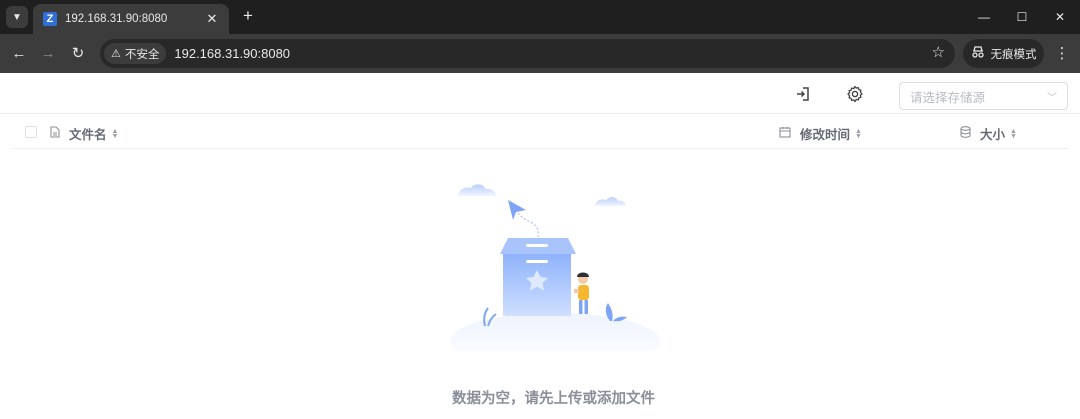 This screenshot has width=1080, height=419. I want to click on forward-button: →, so click(48, 53).